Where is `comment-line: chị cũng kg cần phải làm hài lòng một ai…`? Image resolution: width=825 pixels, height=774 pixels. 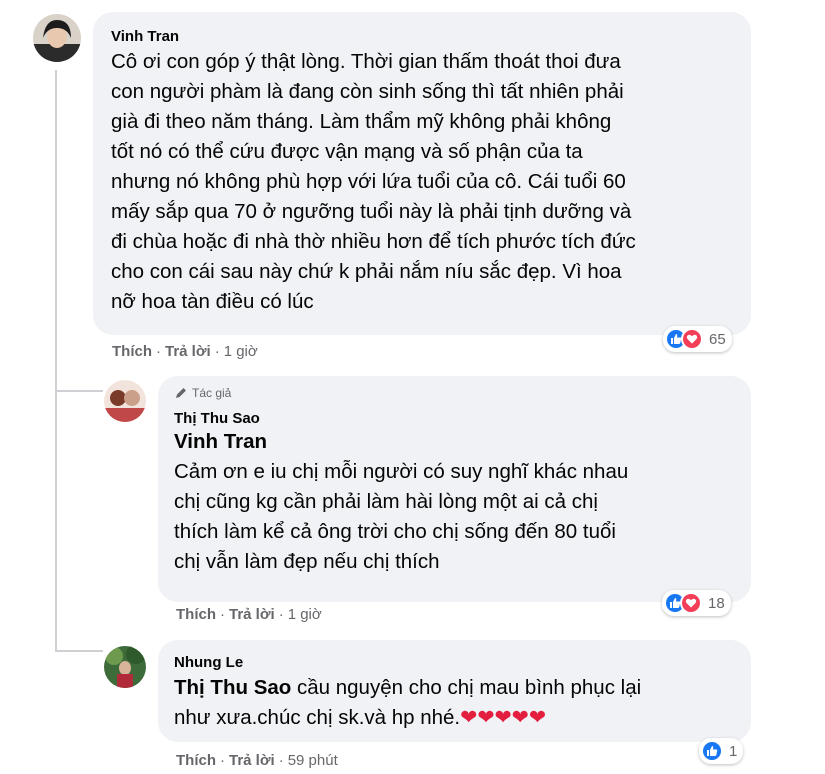
comment-line: chị cũng kg cần phải làm hài lòng một ai… is located at coordinates (386, 501).